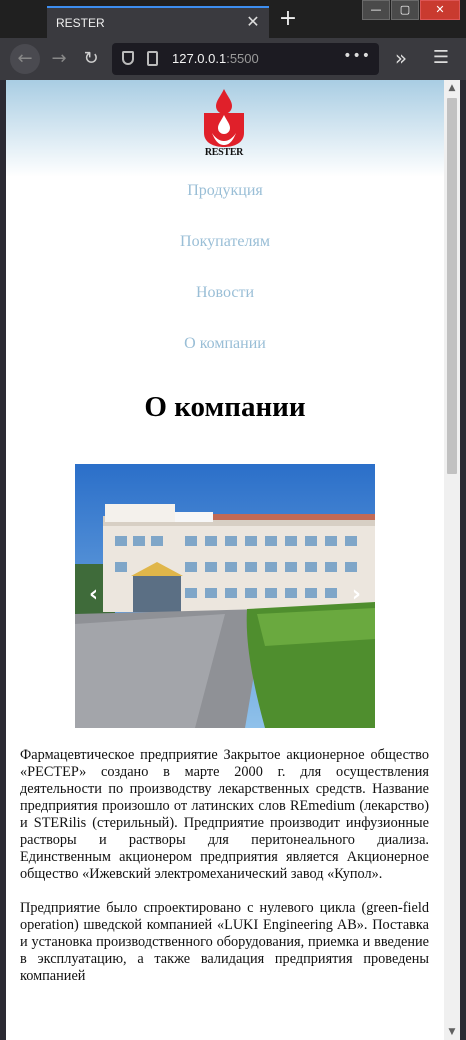 The image size is (466, 1040). Describe the element at coordinates (93, 594) in the screenshot. I see `carousel-prev-button: ‹` at that location.